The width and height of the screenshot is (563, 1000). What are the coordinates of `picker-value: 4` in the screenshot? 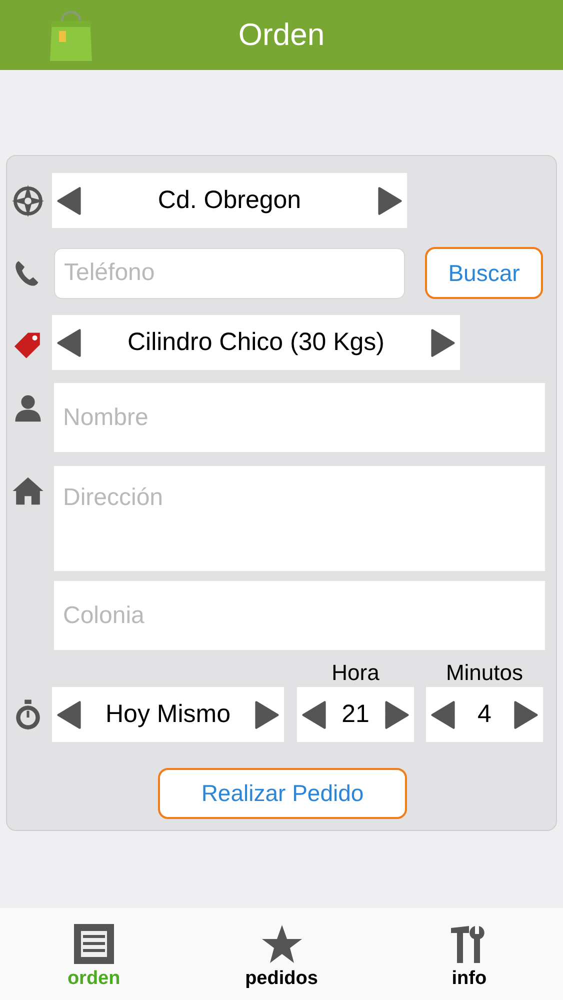 It's located at (485, 714).